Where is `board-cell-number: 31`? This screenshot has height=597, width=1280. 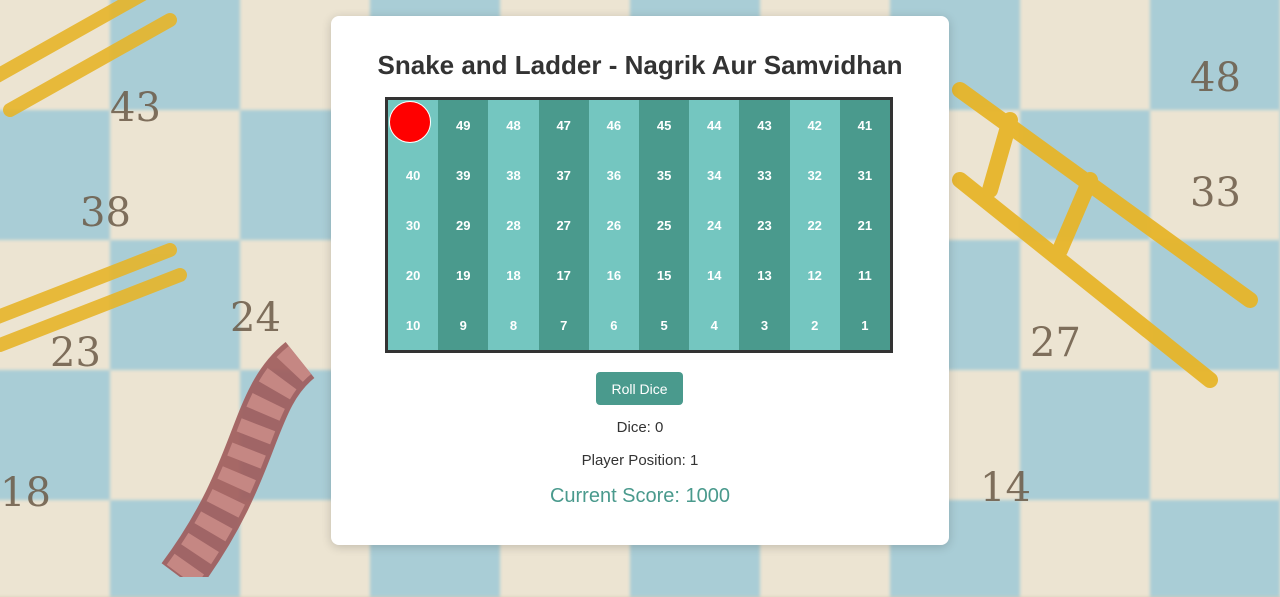 board-cell-number: 31 is located at coordinates (865, 175).